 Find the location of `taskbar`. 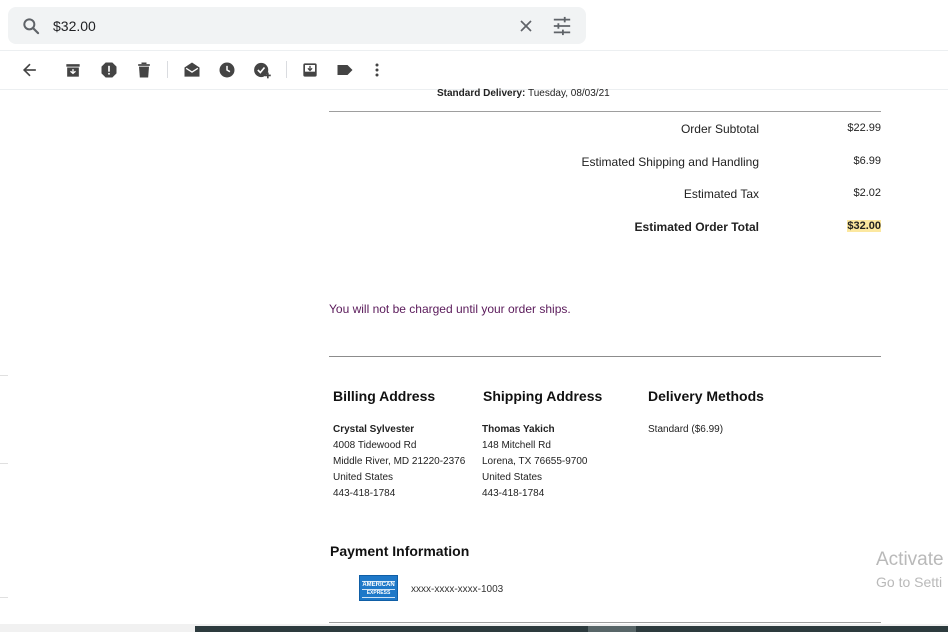

taskbar is located at coordinates (571, 629).